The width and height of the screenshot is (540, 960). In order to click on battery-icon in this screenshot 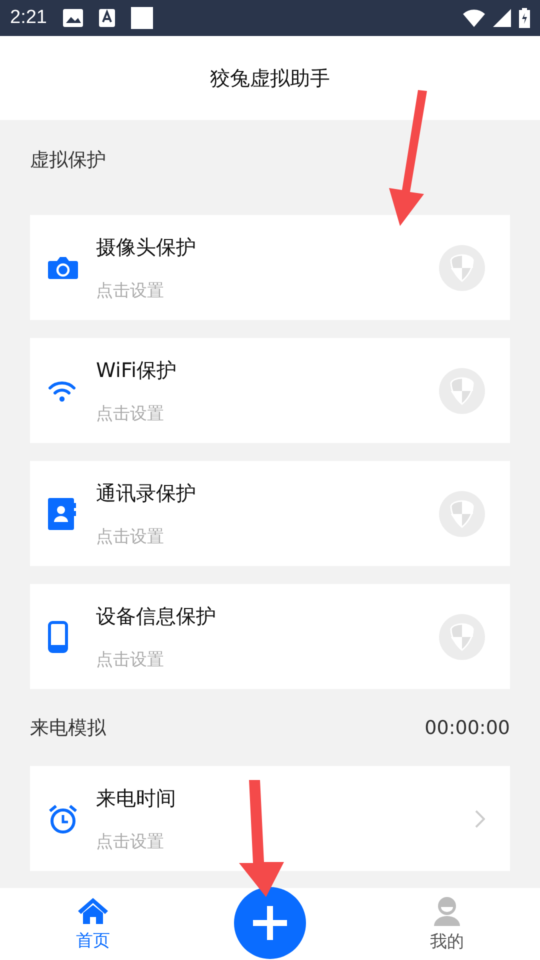, I will do `click(524, 18)`.